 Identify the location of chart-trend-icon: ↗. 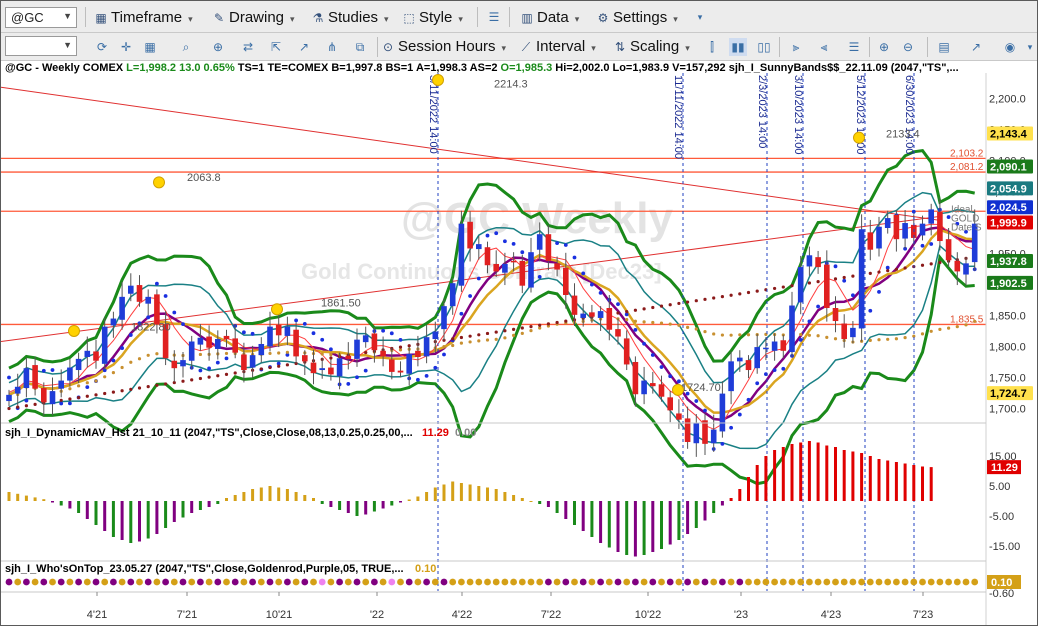
(304, 47).